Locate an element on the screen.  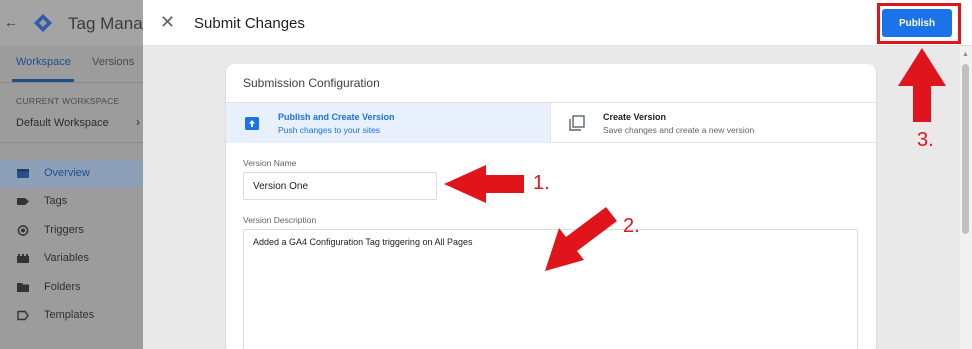
publish-highlight-box is located at coordinates (919, 23).